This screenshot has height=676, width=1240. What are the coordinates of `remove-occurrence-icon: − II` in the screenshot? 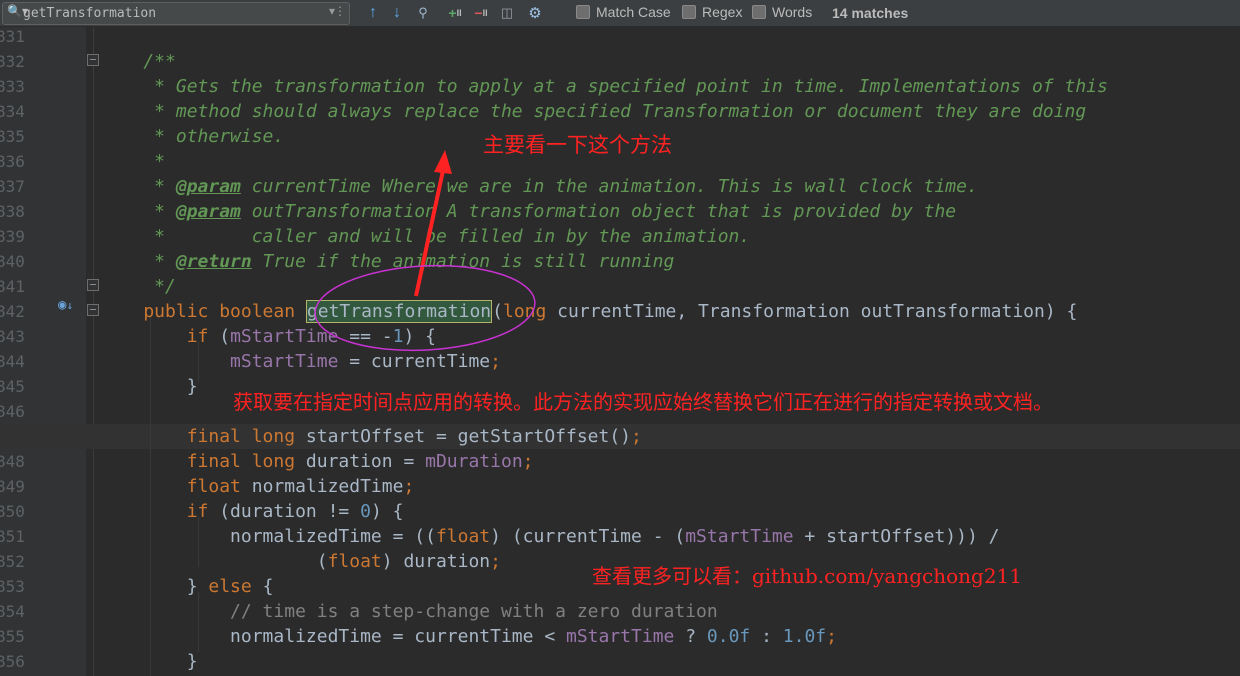 It's located at (481, 13).